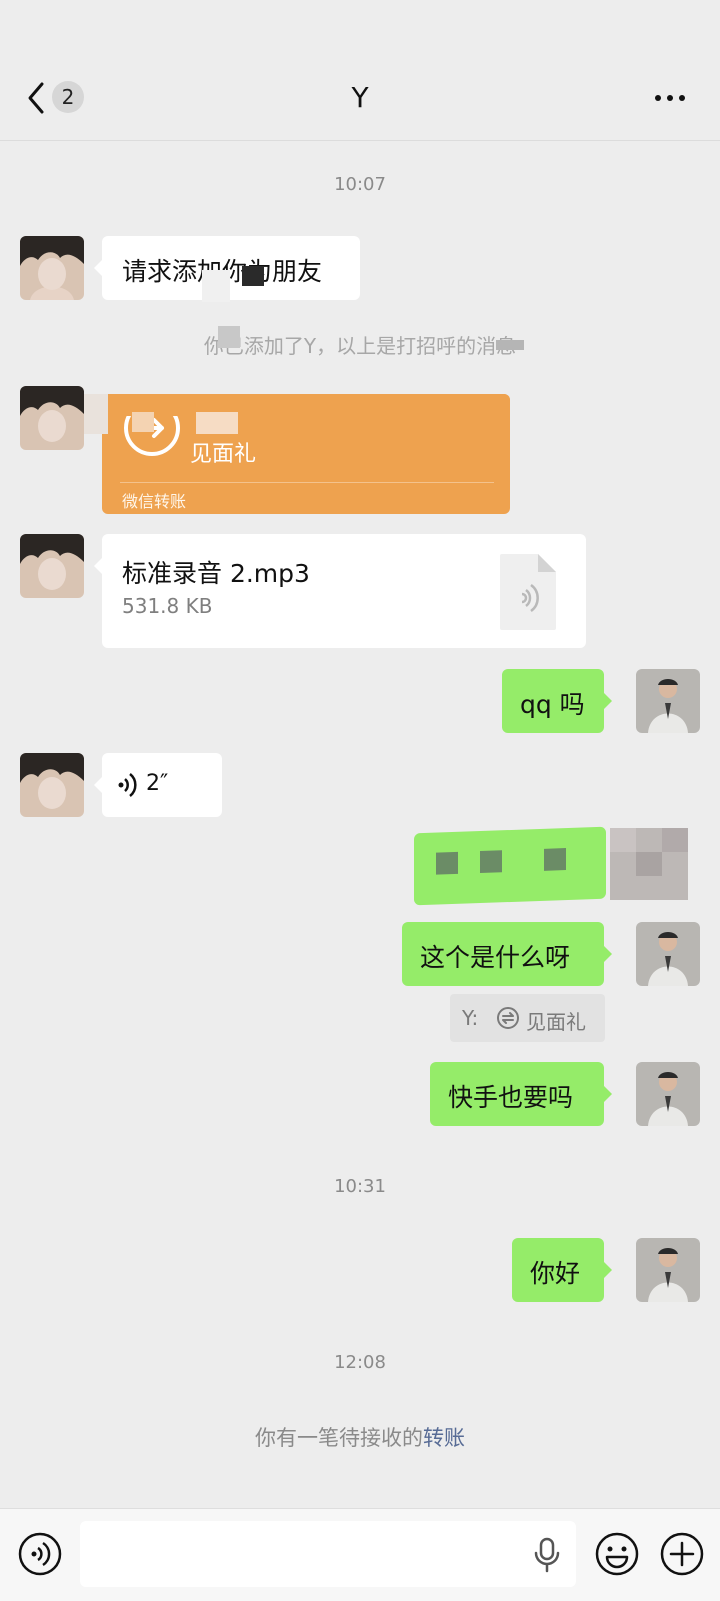 The image size is (720, 1601). I want to click on message-text: 这个是什么呀, so click(495, 957).